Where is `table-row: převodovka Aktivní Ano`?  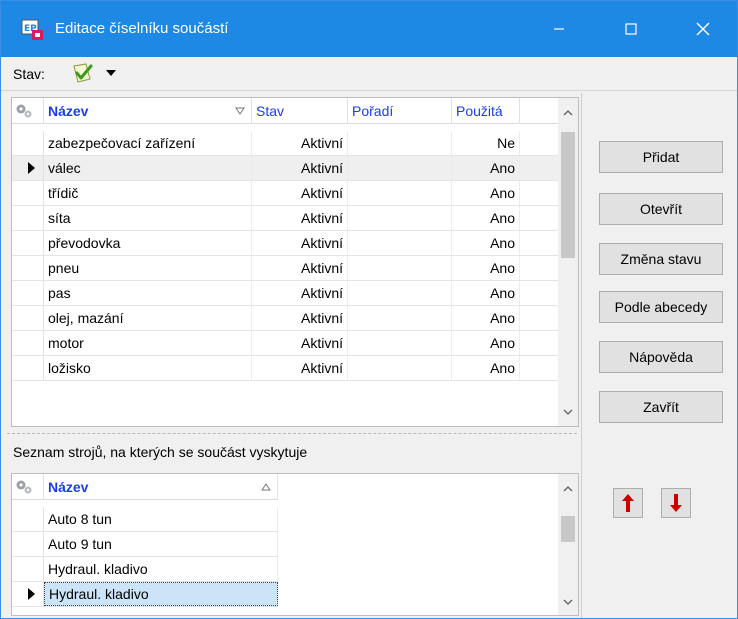
table-row: převodovka Aktivní Ano is located at coordinates (285, 243).